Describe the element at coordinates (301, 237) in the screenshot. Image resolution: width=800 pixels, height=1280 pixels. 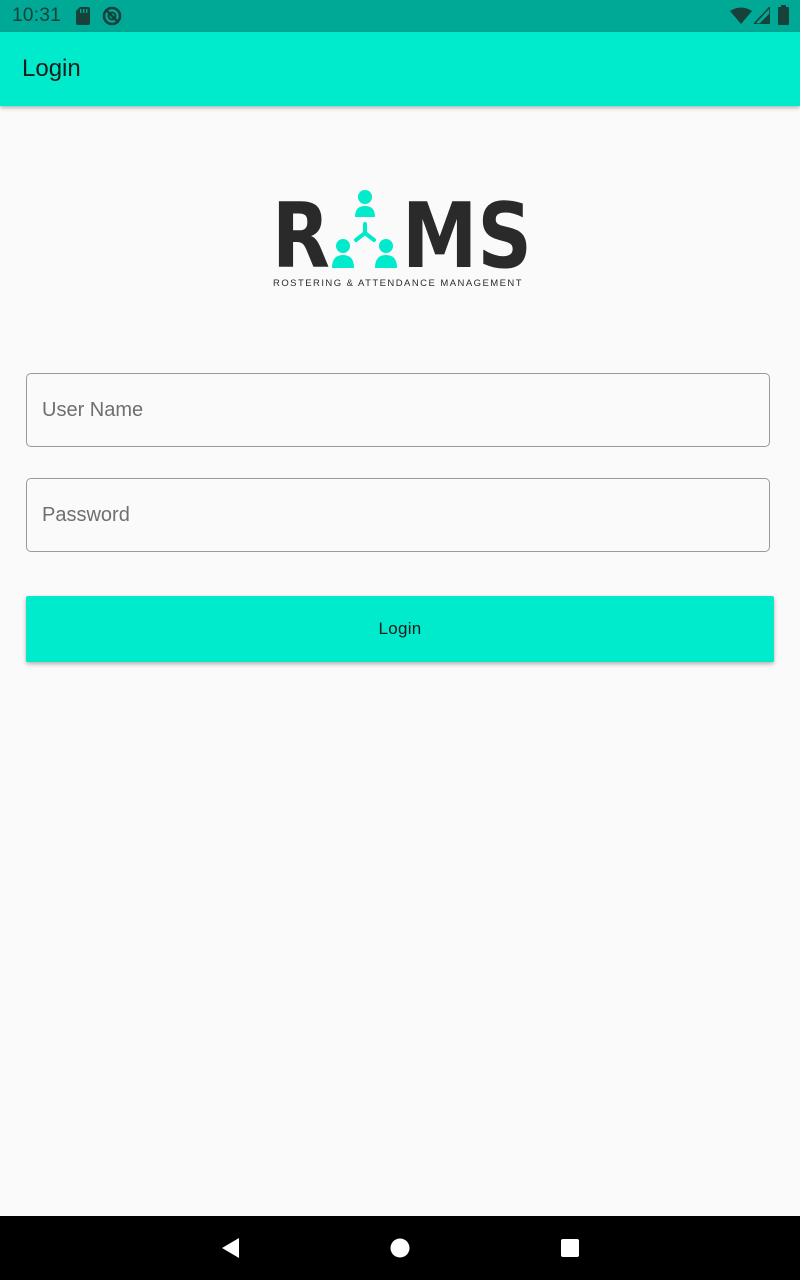
I see `logo-letter-r: R` at that location.